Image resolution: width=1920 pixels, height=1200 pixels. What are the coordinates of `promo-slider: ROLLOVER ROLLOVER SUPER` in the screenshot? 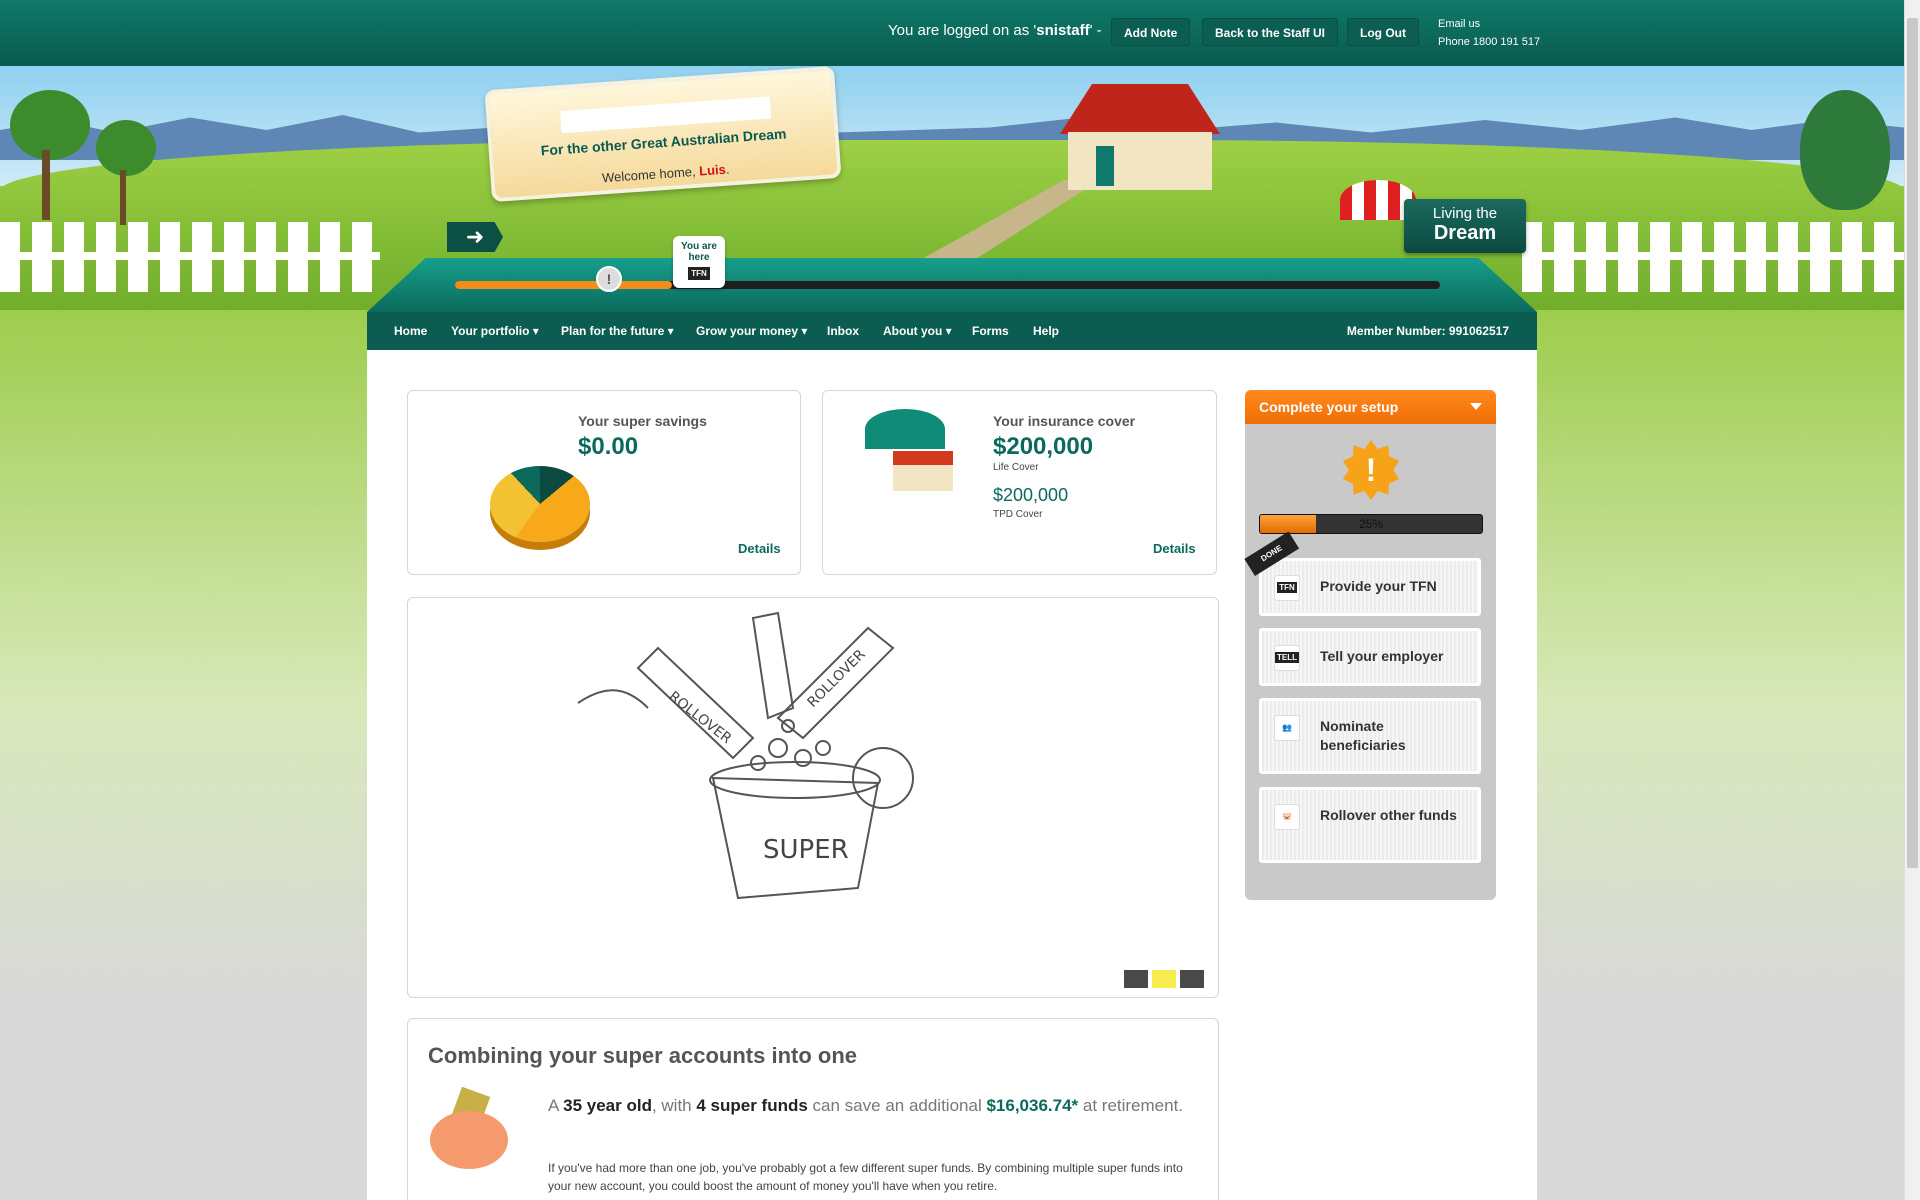 It's located at (813, 797).